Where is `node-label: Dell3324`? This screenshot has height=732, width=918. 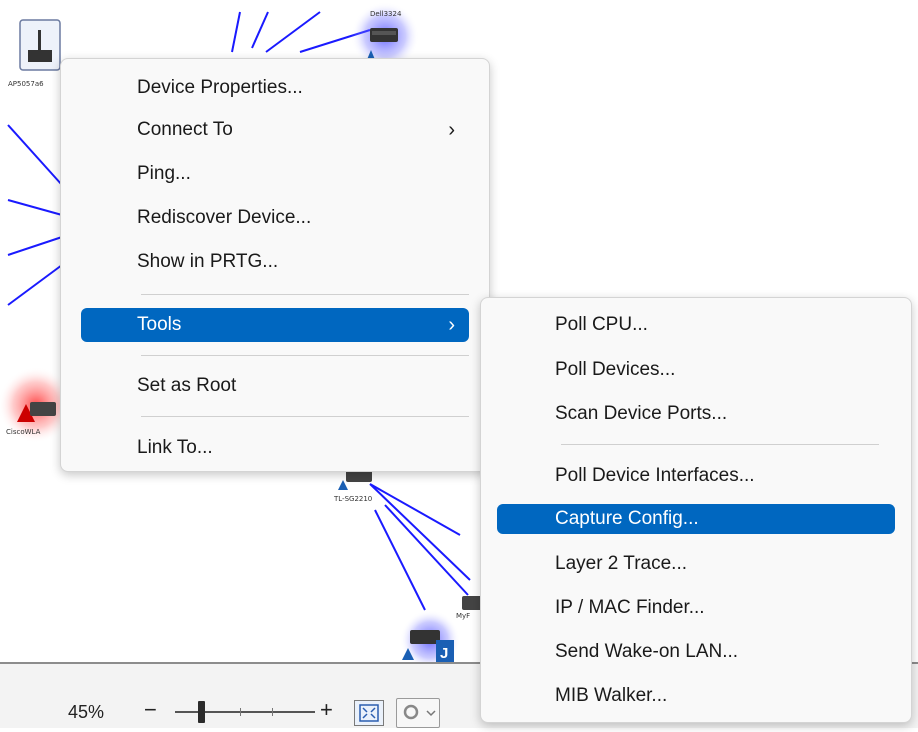 node-label: Dell3324 is located at coordinates (386, 14).